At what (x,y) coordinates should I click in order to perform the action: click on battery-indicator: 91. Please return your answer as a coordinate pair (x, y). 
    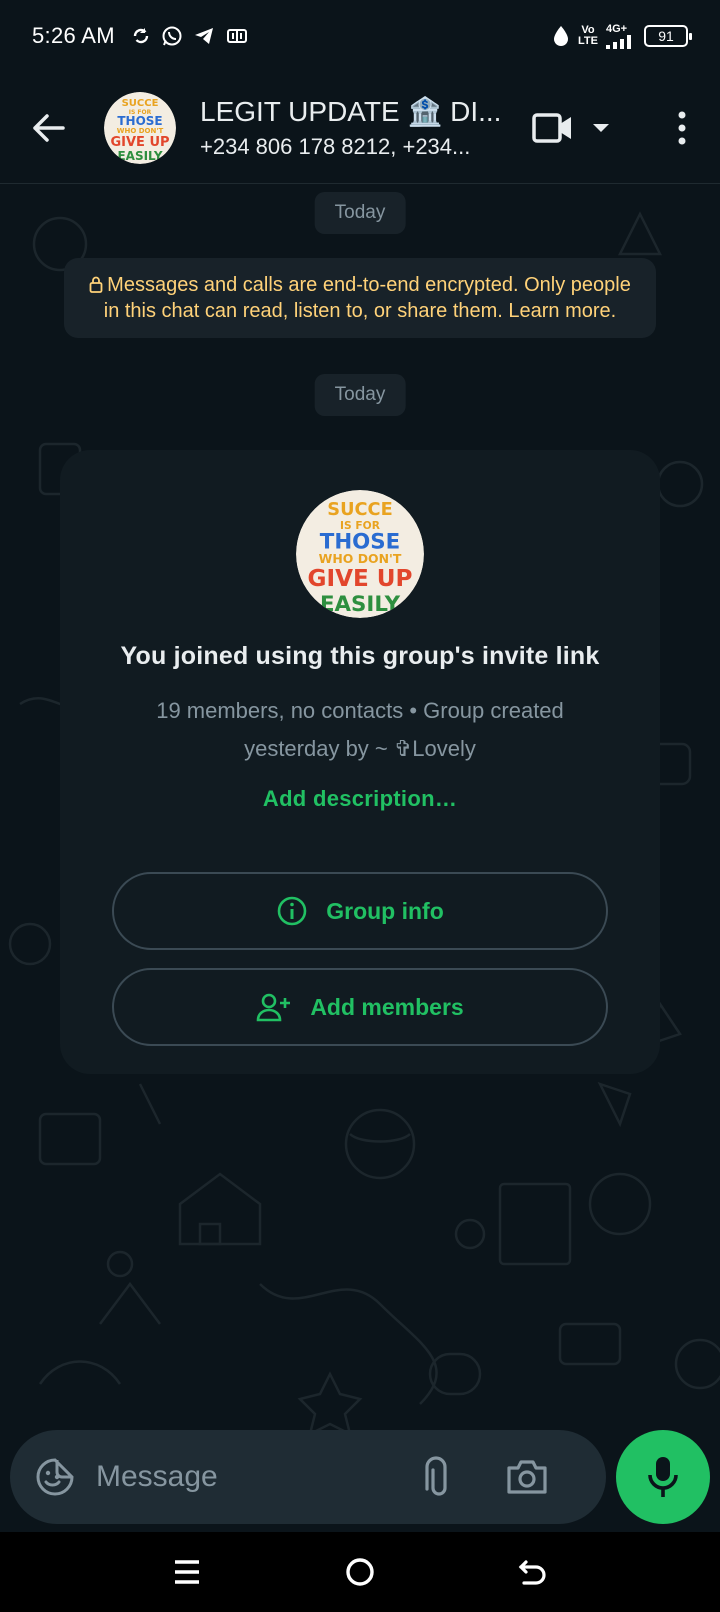
    Looking at the image, I should click on (668, 36).